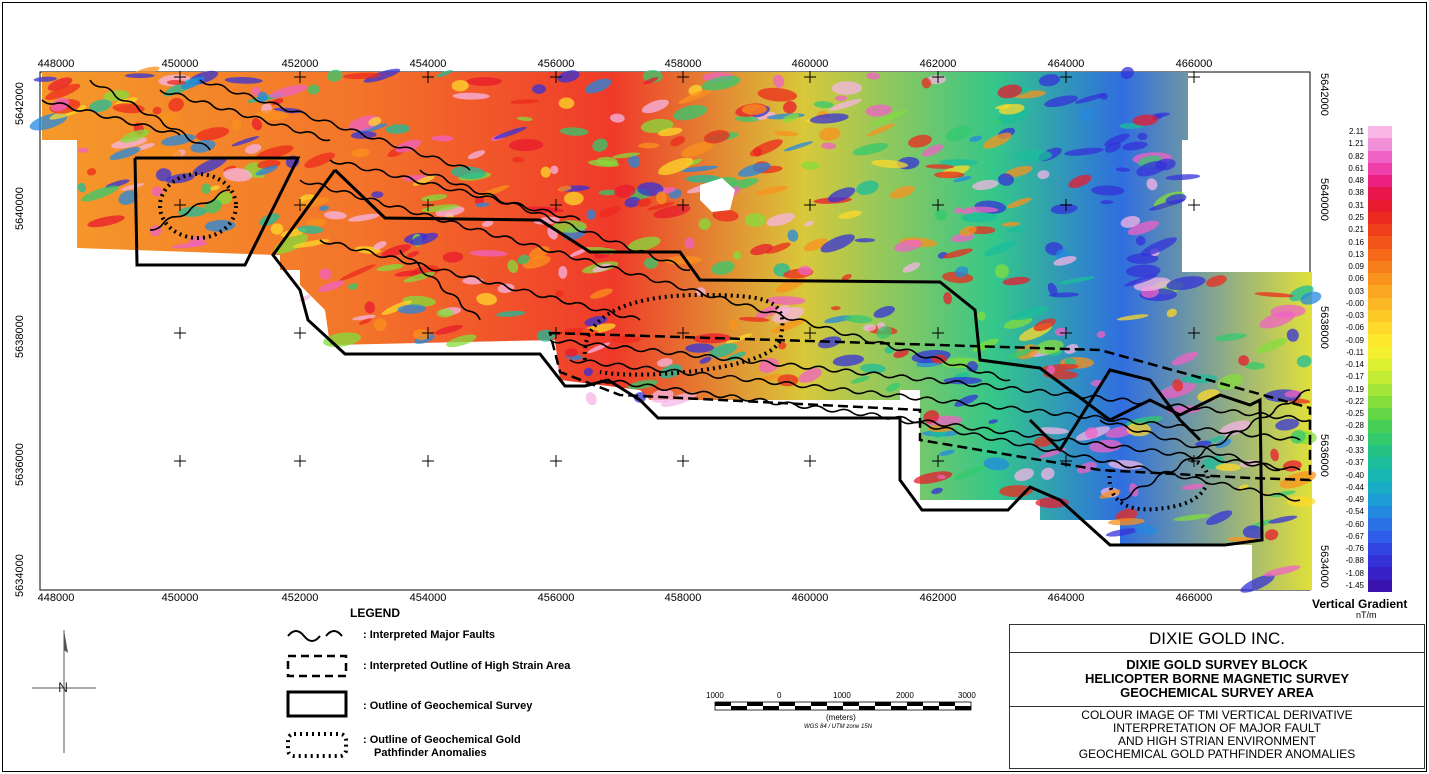  Describe the element at coordinates (938, 598) in the screenshot. I see `x-tick-bottom: 462000` at that location.